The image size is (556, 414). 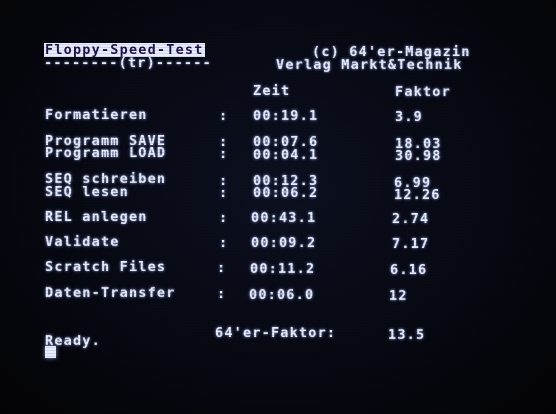 I want to click on row-label-rel-anlegen: REL anlegen, so click(x=96, y=217).